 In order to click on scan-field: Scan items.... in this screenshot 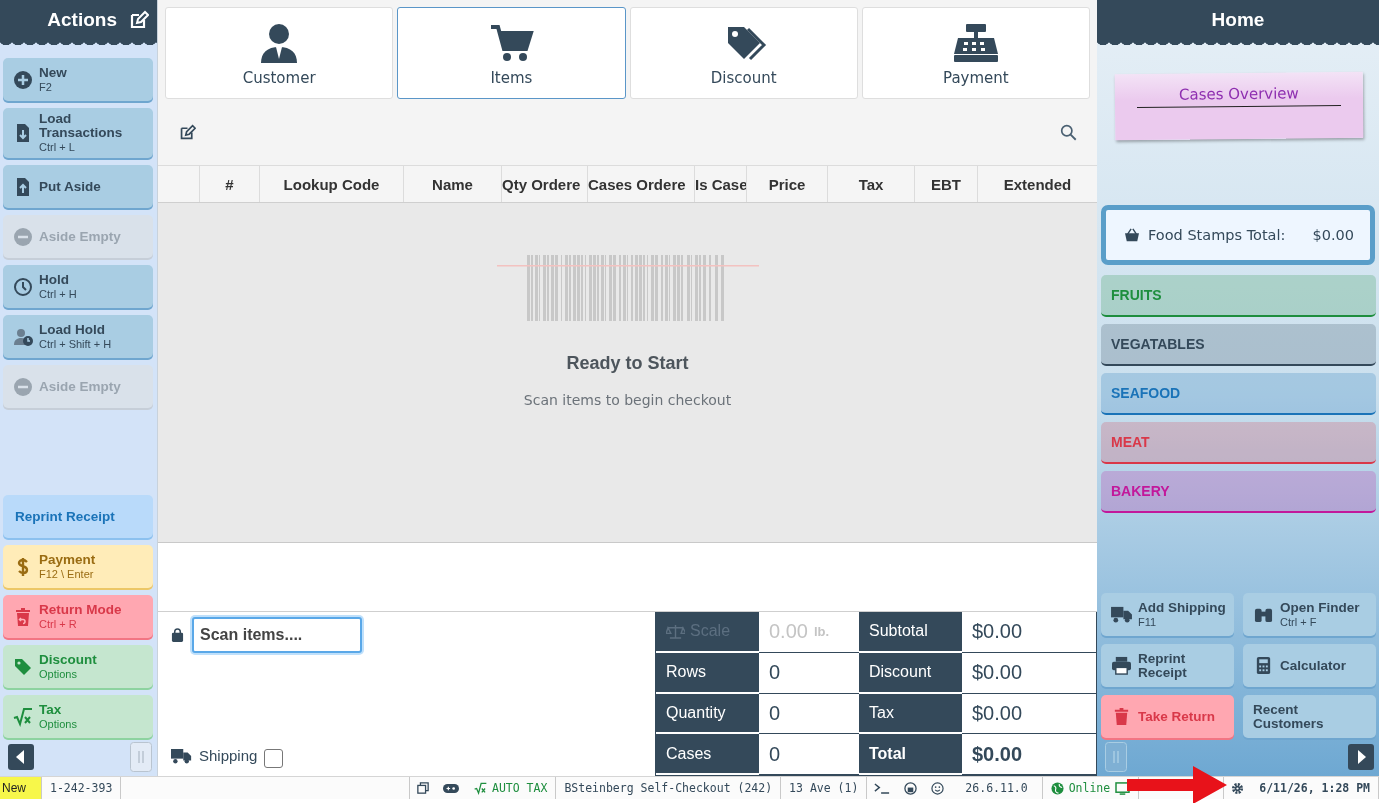, I will do `click(277, 635)`.